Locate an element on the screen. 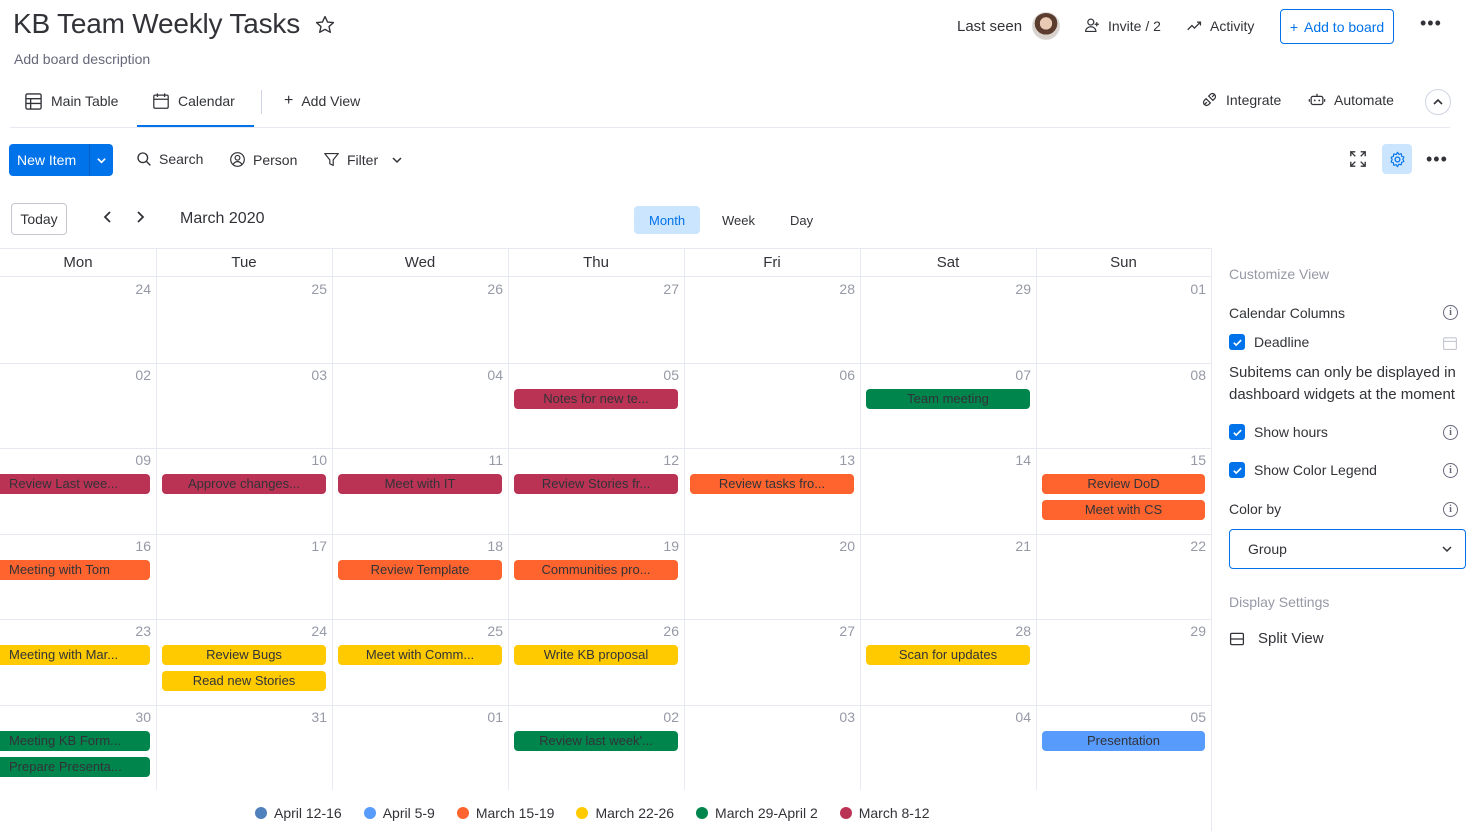 Image resolution: width=1471 pixels, height=831 pixels. more-options-button: ••• is located at coordinates (1431, 23).